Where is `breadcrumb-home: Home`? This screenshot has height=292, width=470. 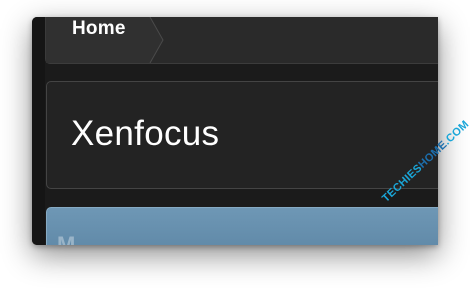
breadcrumb-home: Home is located at coordinates (105, 40).